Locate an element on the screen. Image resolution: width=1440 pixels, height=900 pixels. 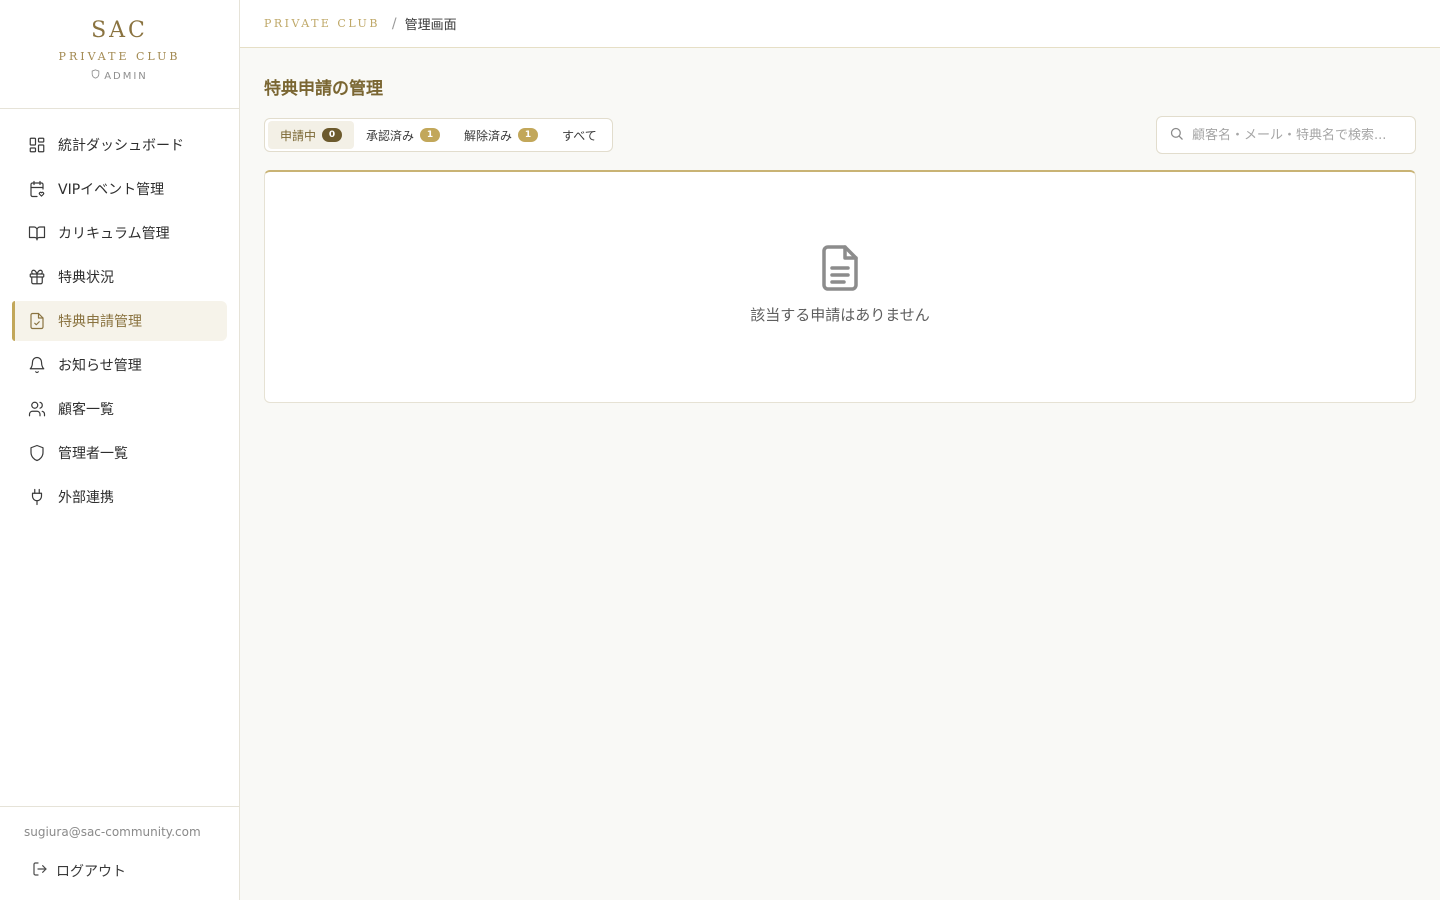
admin-badge: ADMIN is located at coordinates (119, 76).